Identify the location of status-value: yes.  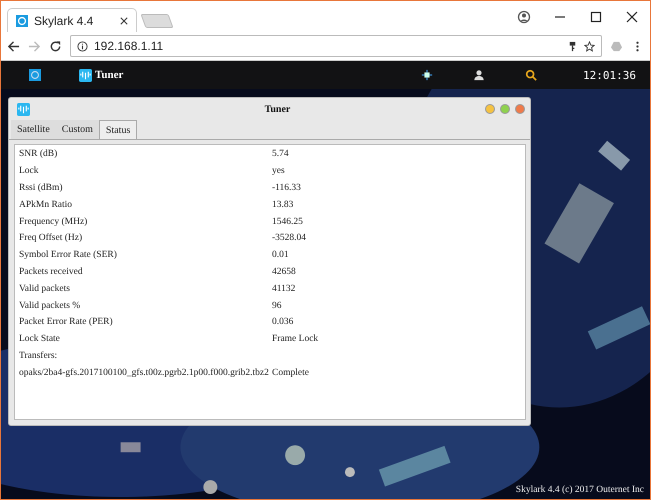
(278, 171).